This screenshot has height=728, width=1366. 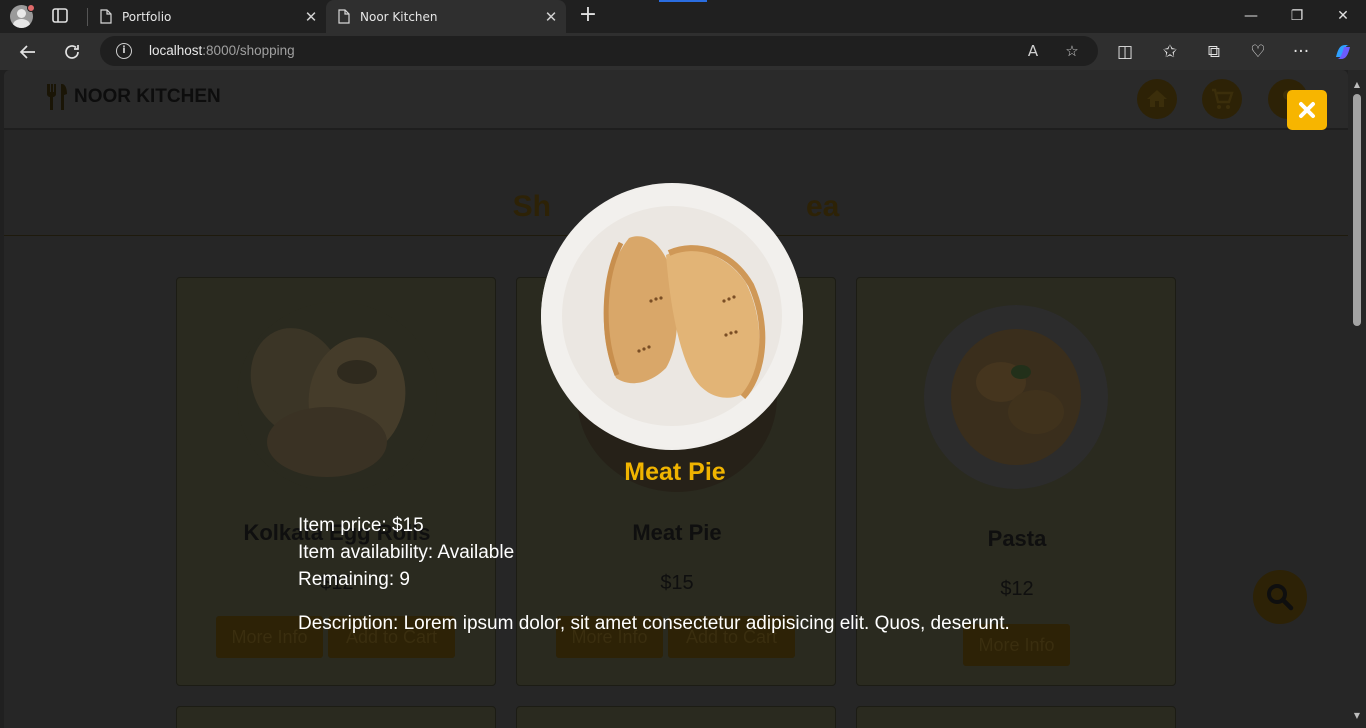 I want to click on scroll-down-icon: ▼, so click(x=1357, y=715).